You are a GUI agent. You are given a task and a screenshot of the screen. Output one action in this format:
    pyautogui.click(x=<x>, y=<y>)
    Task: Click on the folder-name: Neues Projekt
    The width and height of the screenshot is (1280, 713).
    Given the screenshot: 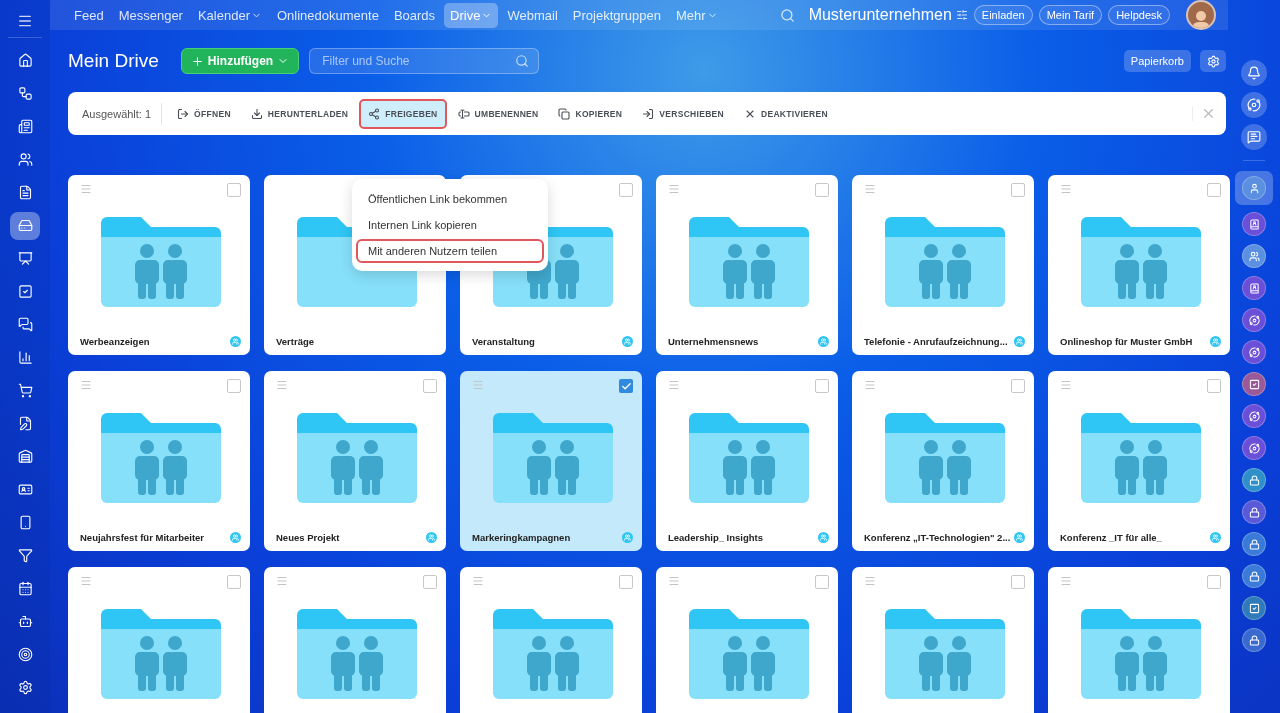 What is the action you would take?
    pyautogui.click(x=308, y=537)
    